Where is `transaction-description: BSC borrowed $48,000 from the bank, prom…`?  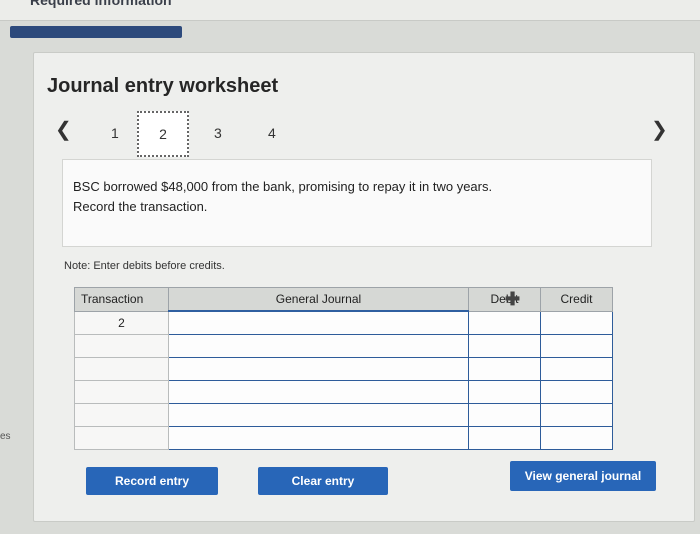
transaction-description: BSC borrowed $48,000 from the bank, prom… is located at coordinates (357, 203).